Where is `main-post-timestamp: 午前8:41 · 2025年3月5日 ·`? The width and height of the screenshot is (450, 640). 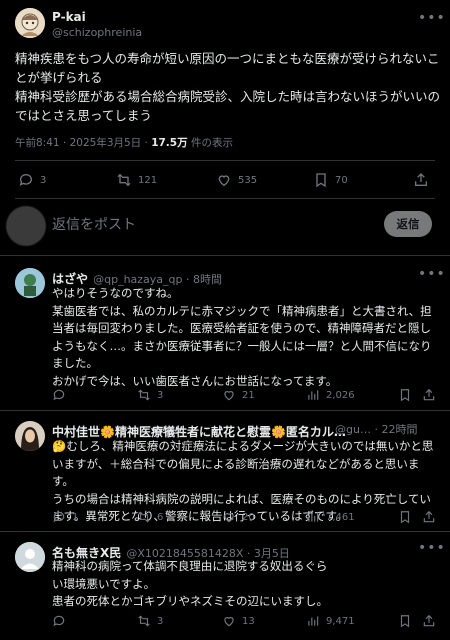 main-post-timestamp: 午前8:41 · 2025年3月5日 · is located at coordinates (83, 143).